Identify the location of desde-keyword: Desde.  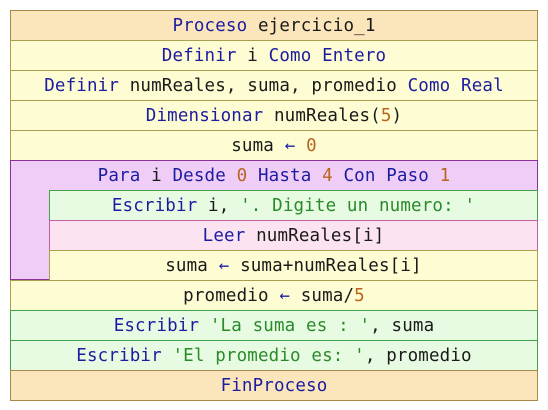
(199, 175).